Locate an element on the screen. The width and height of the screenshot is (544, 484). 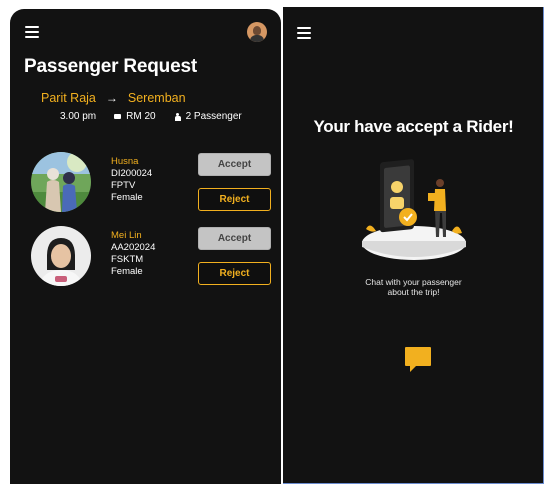
request-card: Husna DI200024 FPTV Female Accept Reject is located at coordinates (156, 183).